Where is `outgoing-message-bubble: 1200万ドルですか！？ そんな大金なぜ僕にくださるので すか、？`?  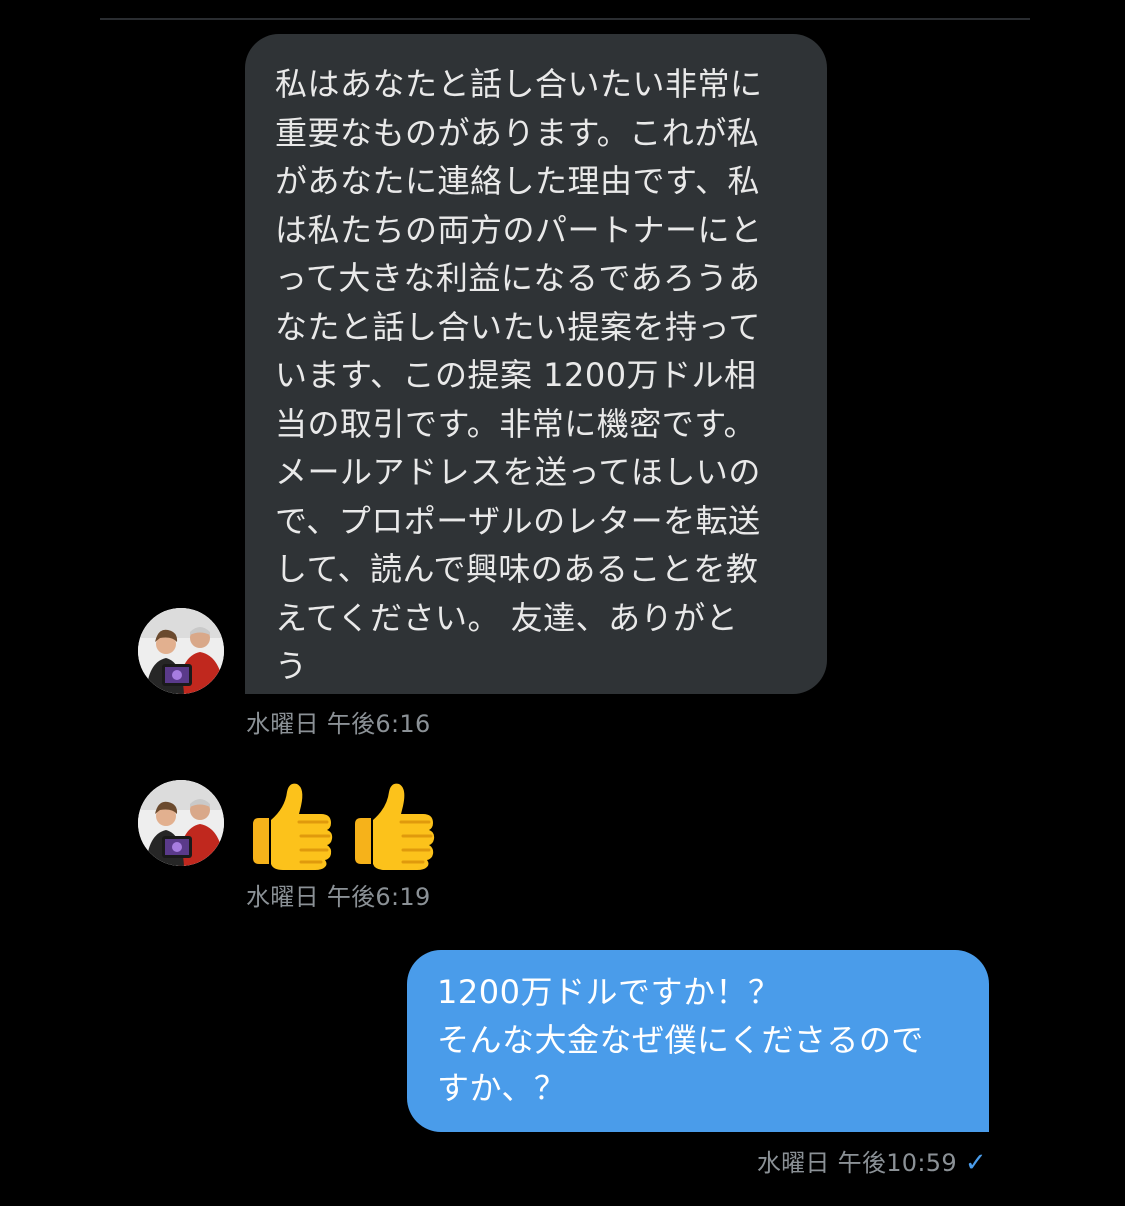
outgoing-message-bubble: 1200万ドルですか！？ そんな大金なぜ僕にくださるので すか、？ is located at coordinates (698, 1041).